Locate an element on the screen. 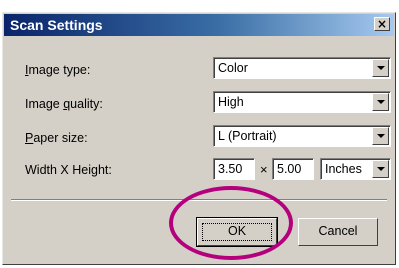 The image size is (399, 268). paper-size-select: L (Portrait) is located at coordinates (302, 136).